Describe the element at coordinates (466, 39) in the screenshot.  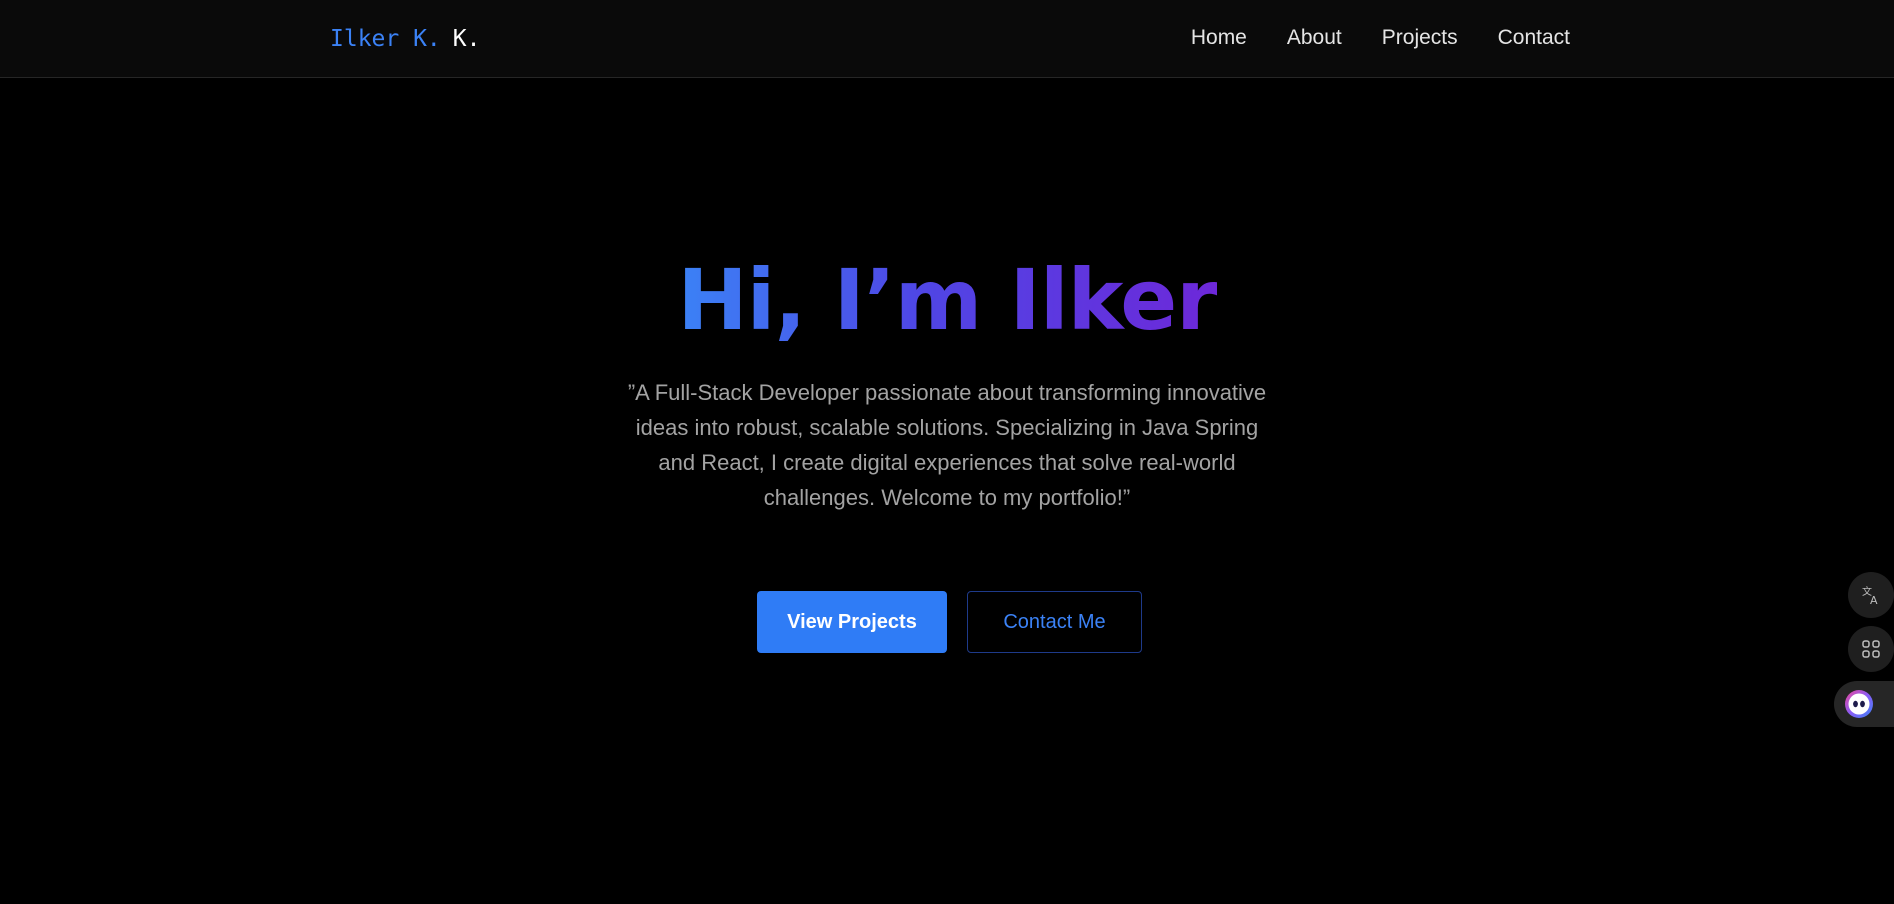
I see `logo-initial: K.` at that location.